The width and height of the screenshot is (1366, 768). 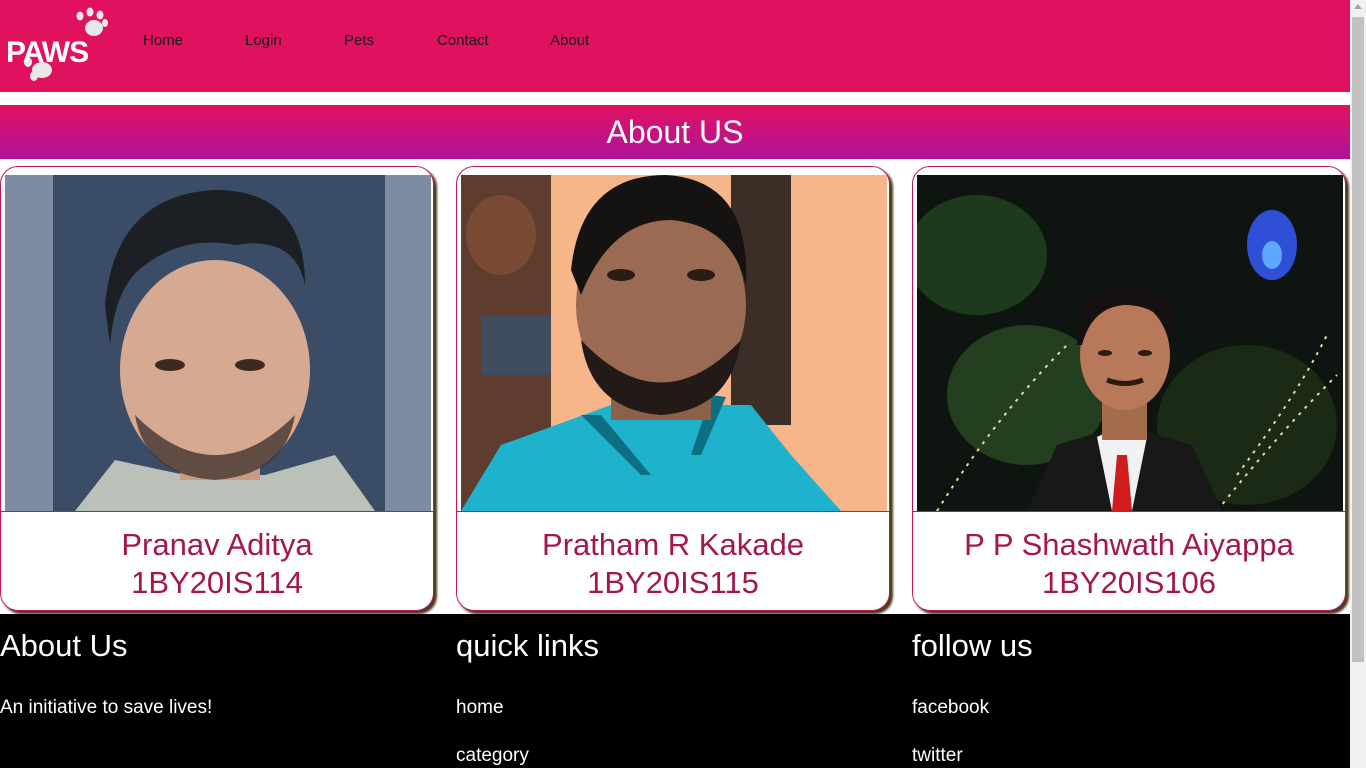 I want to click on paws-logo: PAWS, so click(x=56, y=45).